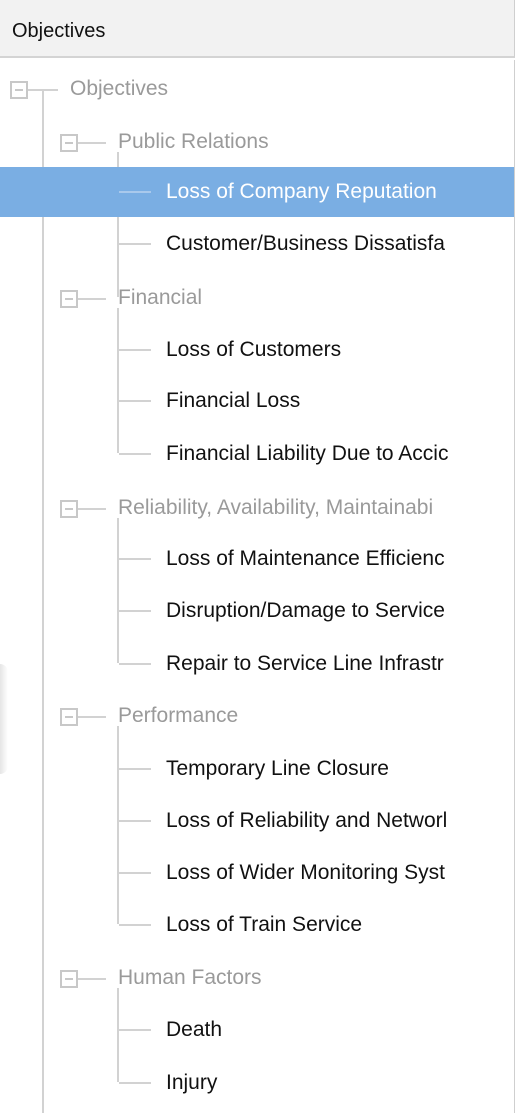 The image size is (531, 1113). What do you see at coordinates (277, 769) in the screenshot?
I see `tree-node-leaf: Temporary Line Closure` at bounding box center [277, 769].